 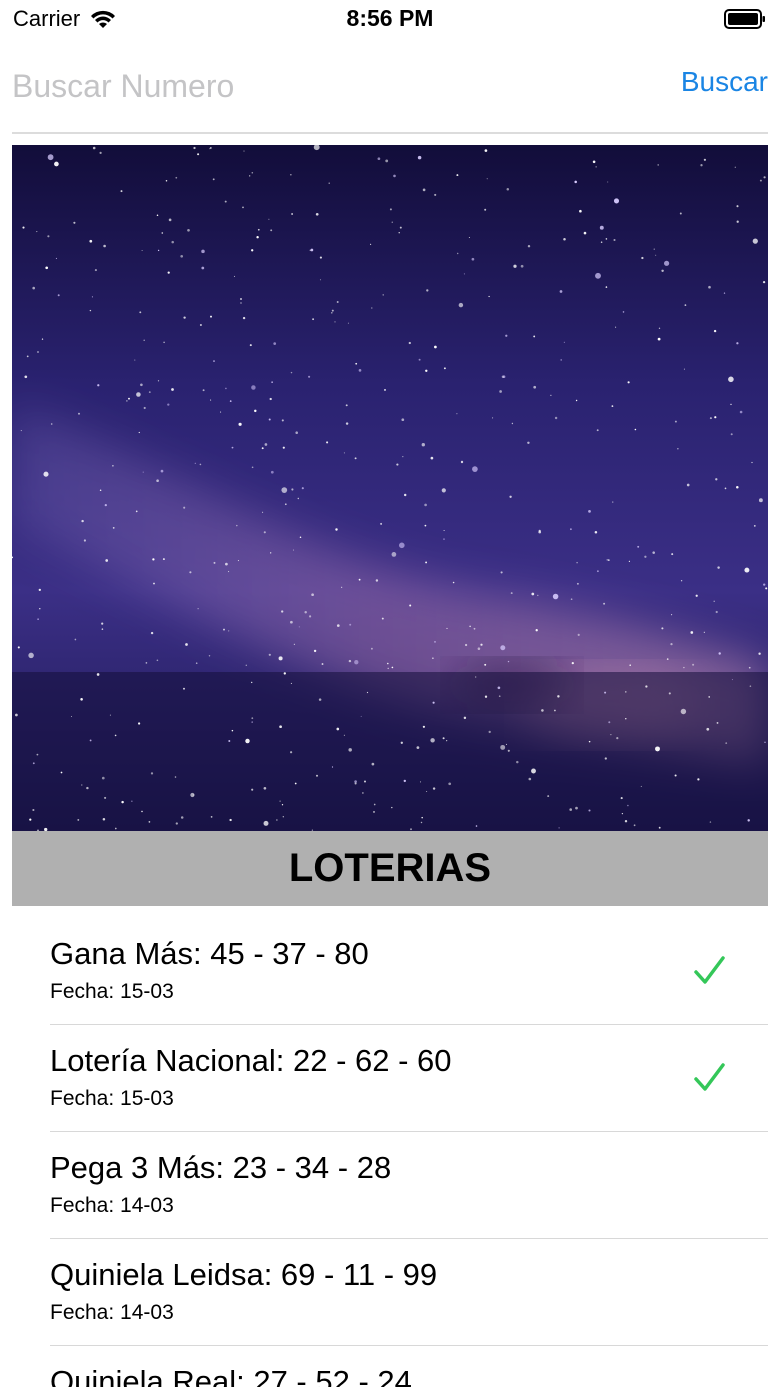 What do you see at coordinates (724, 82) in the screenshot?
I see `search-button: Buscar` at bounding box center [724, 82].